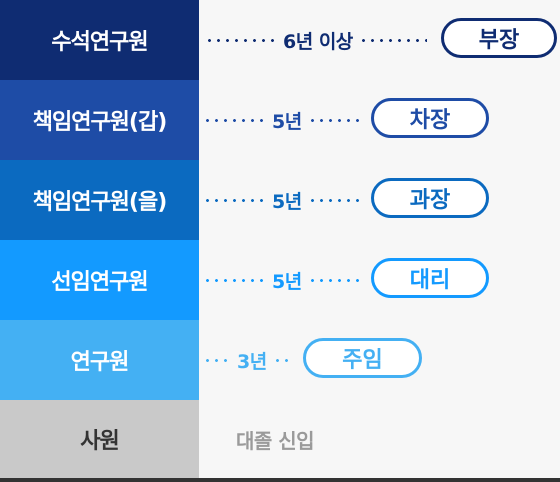 This screenshot has height=482, width=560. What do you see at coordinates (430, 198) in the screenshot?
I see `position-badge: 과장` at bounding box center [430, 198].